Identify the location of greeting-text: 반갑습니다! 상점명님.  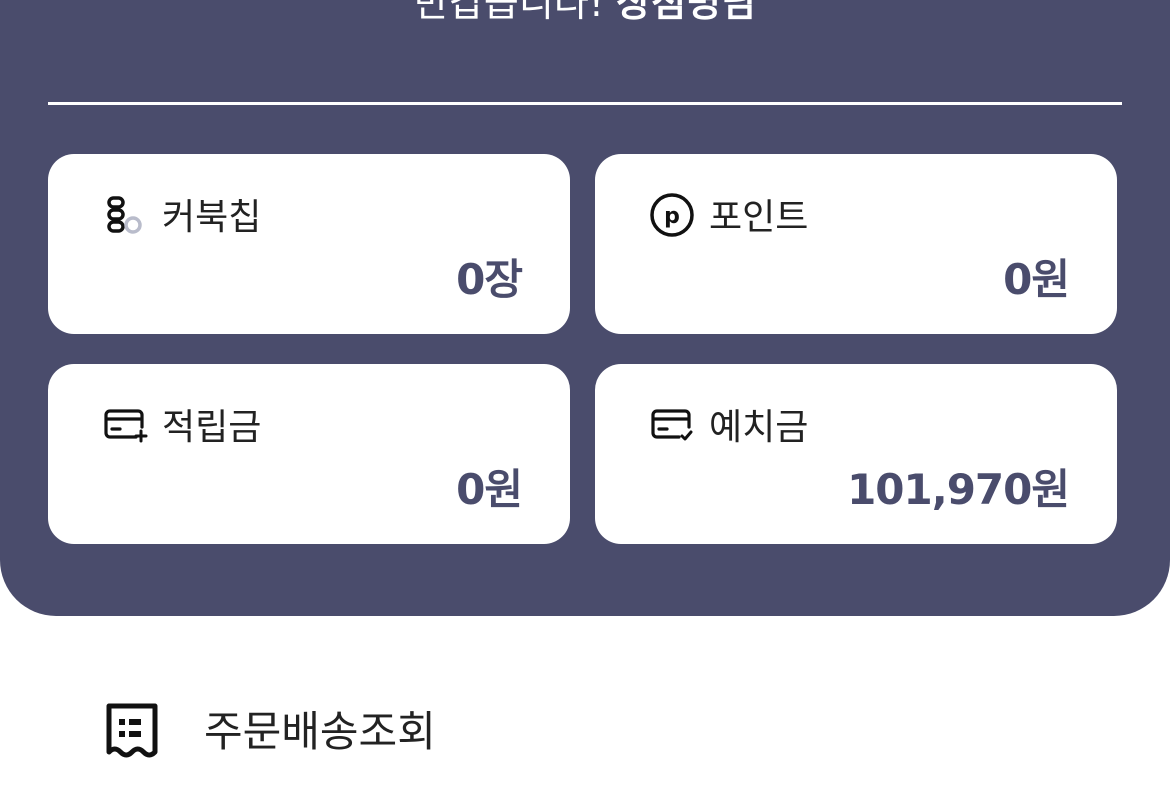
(585, 13).